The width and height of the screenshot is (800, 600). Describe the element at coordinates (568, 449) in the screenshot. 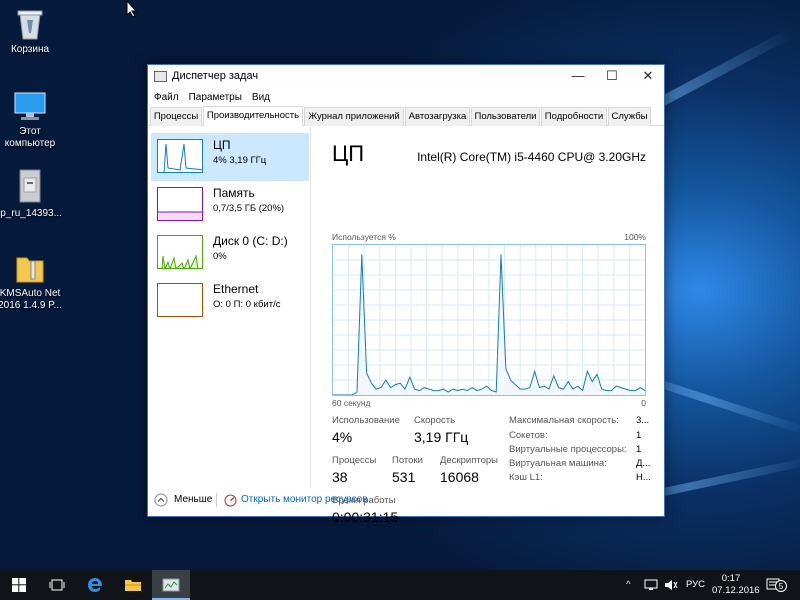

I see `spec-label: Виртуальные процессоры:` at that location.